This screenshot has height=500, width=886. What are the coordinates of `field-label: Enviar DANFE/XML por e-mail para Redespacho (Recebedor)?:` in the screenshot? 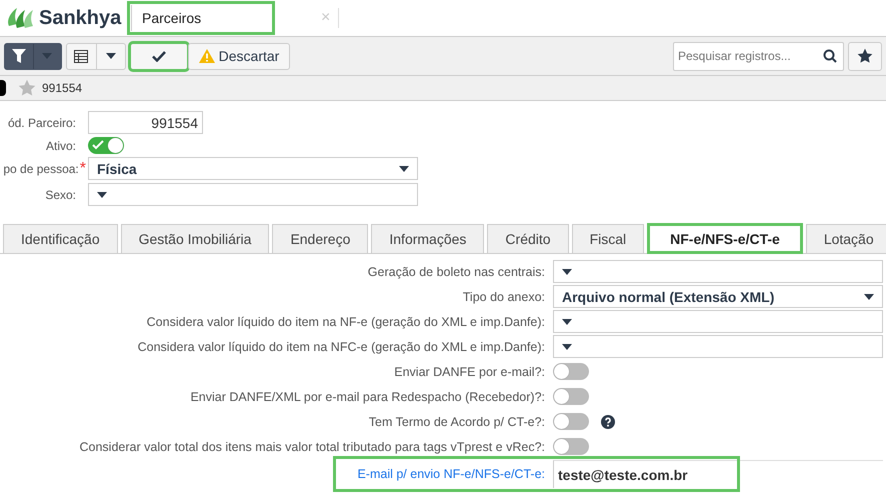 It's located at (367, 397).